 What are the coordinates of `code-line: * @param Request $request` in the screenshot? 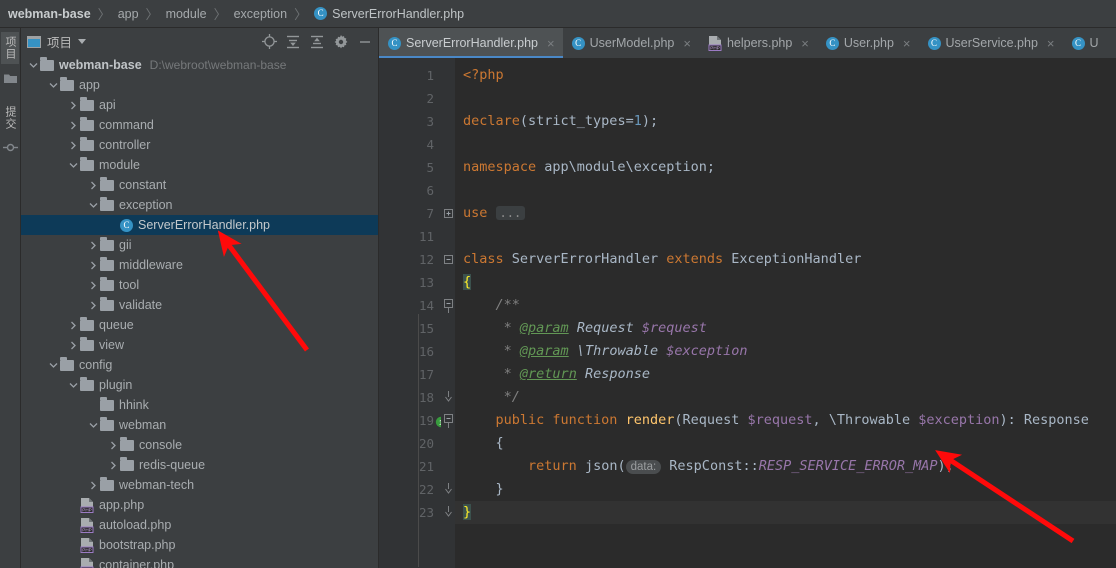 It's located at (785, 328).